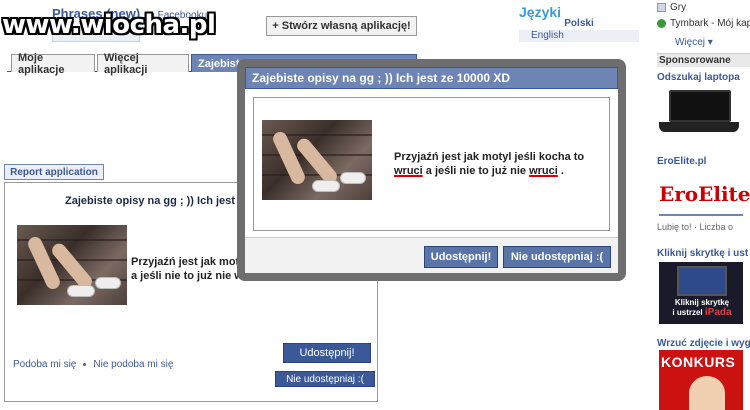  What do you see at coordinates (72, 265) in the screenshot?
I see `content-image` at bounding box center [72, 265].